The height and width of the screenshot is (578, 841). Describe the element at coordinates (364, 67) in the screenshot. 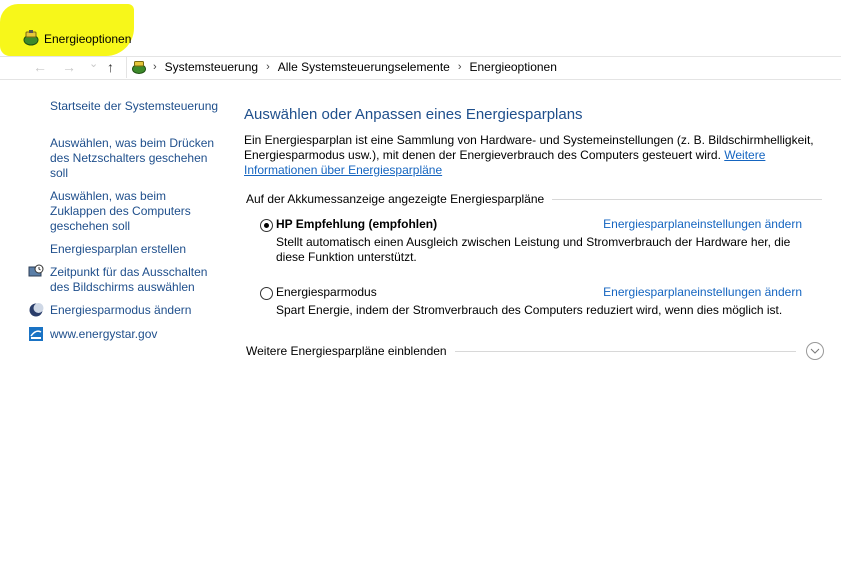

I see `breadcrumb-alle-elemente: Alle Systemsteuerungselemente` at that location.